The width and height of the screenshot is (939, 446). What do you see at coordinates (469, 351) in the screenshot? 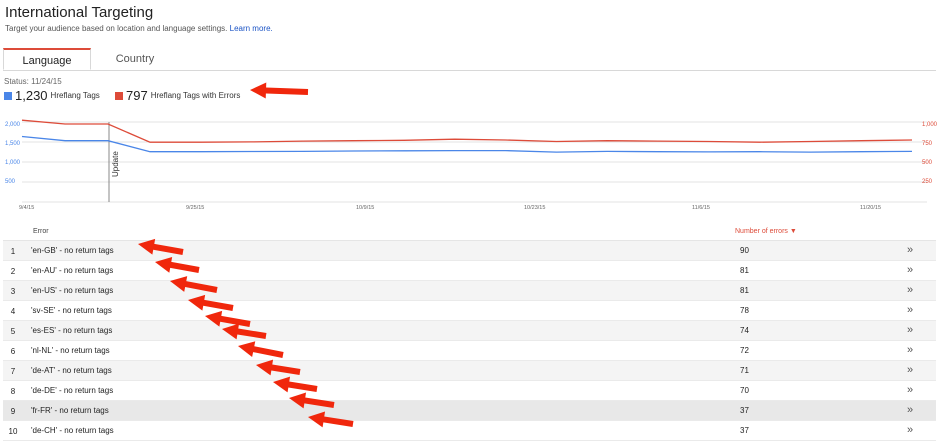
I see `table-row: 6 'nl-NL' - no return tags 72 »` at bounding box center [469, 351].